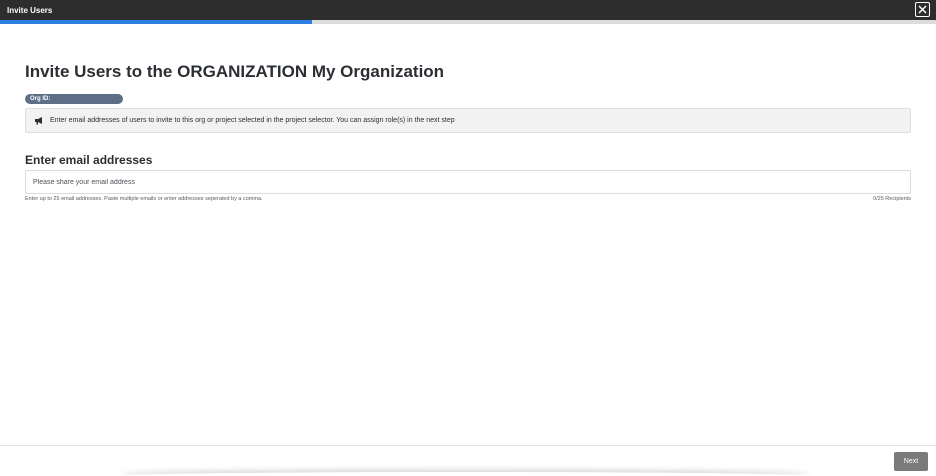  I want to click on email-input, so click(468, 182).